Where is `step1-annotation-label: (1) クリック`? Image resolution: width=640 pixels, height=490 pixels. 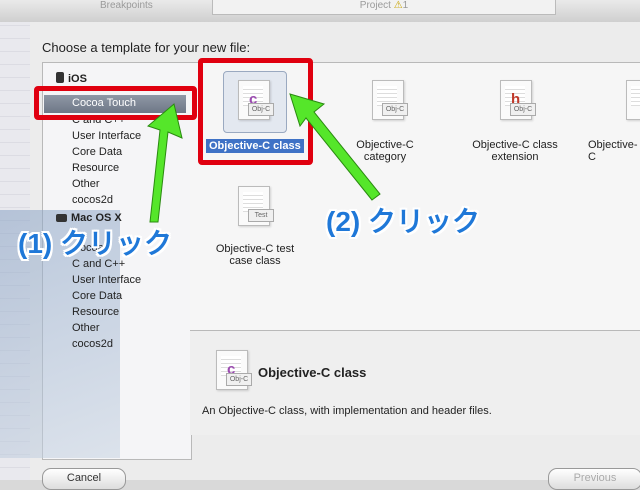 step1-annotation-label: (1) クリック is located at coordinates (95, 243).